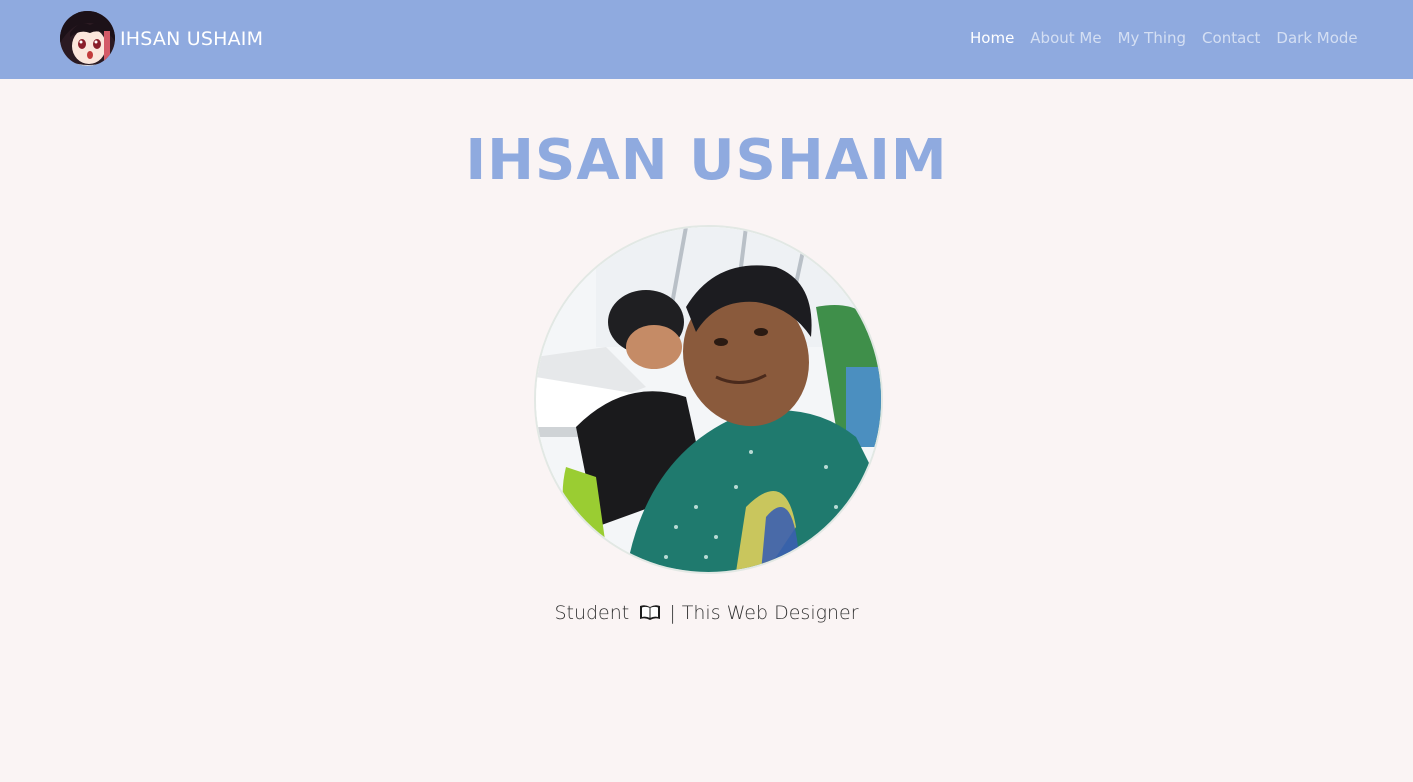 The image size is (1413, 782). I want to click on nav-about-me: About Me, so click(1065, 38).